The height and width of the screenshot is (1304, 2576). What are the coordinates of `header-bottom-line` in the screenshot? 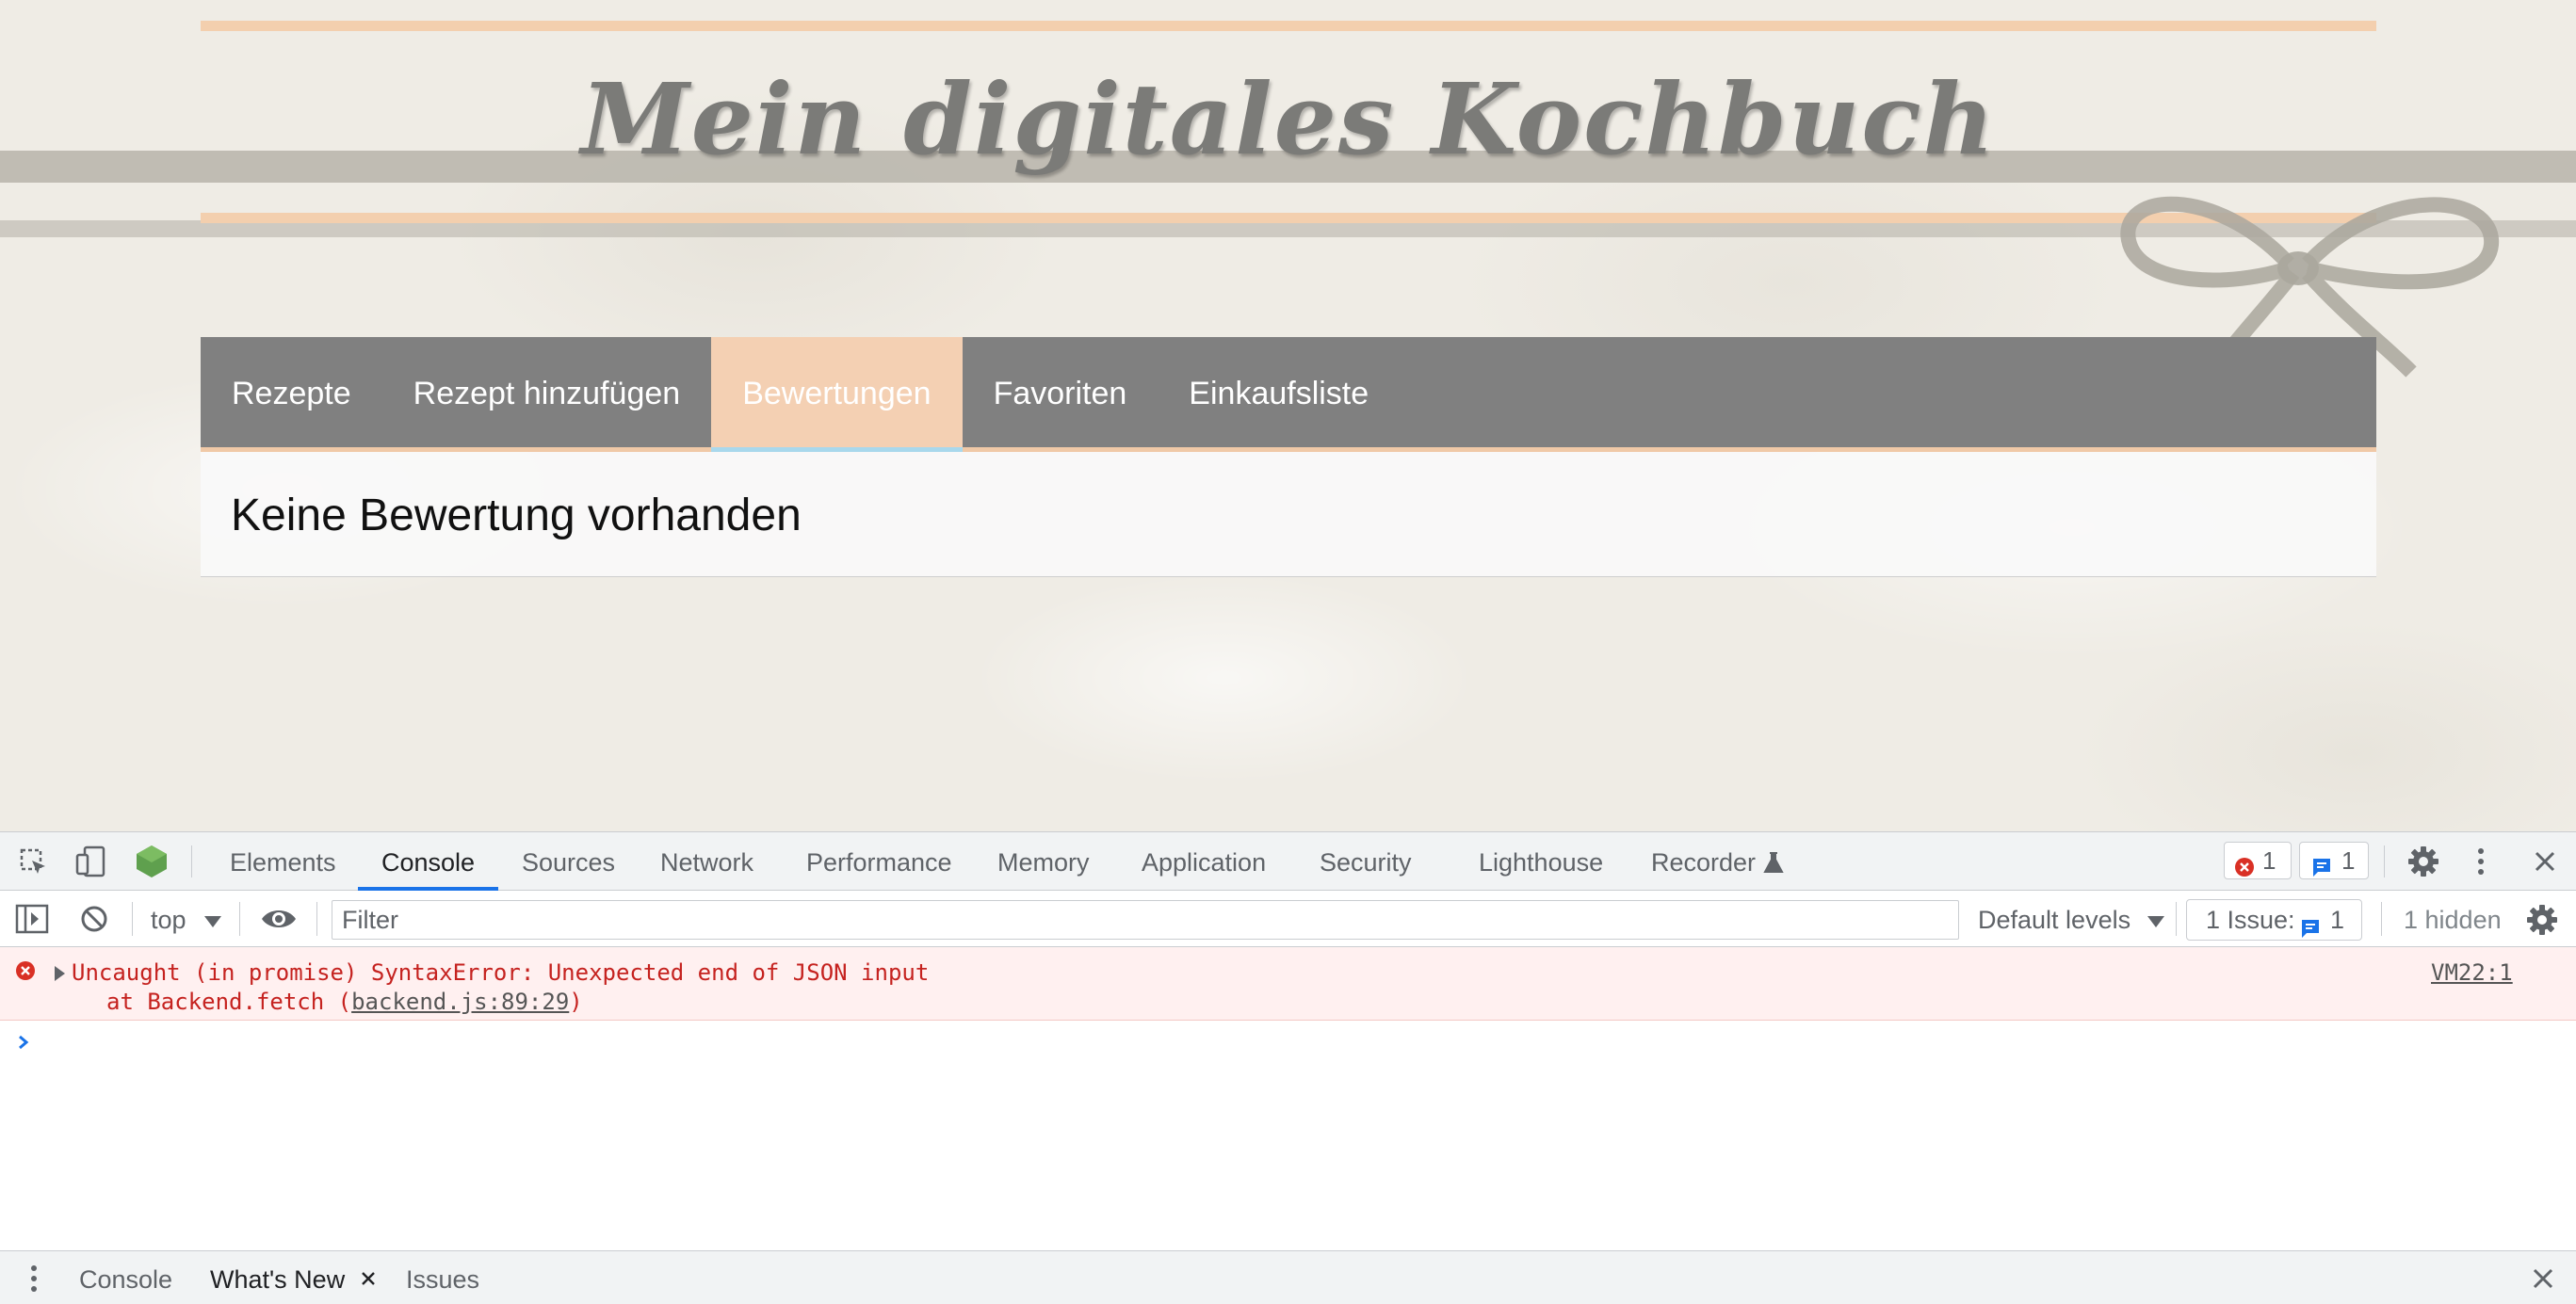 It's located at (1288, 218).